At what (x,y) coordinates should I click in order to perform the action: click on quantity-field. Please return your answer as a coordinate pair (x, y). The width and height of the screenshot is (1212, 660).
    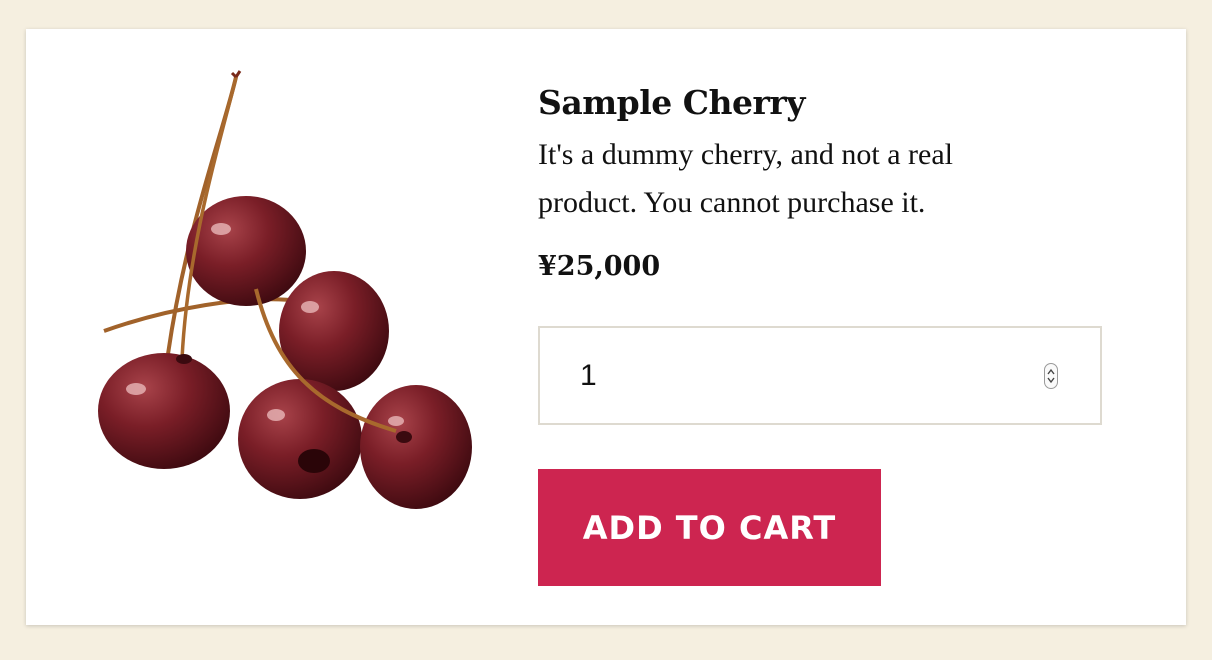
    Looking at the image, I should click on (820, 375).